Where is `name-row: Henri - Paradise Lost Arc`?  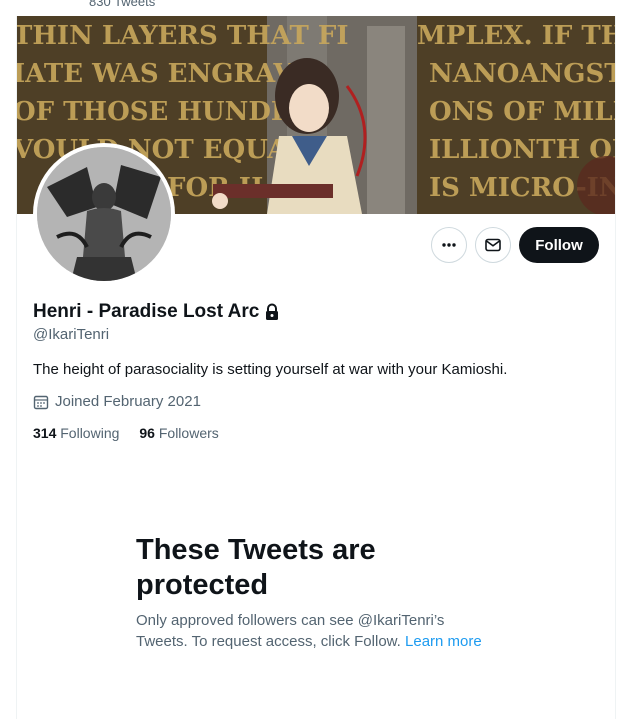
name-row: Henri - Paradise Lost Arc is located at coordinates (156, 312).